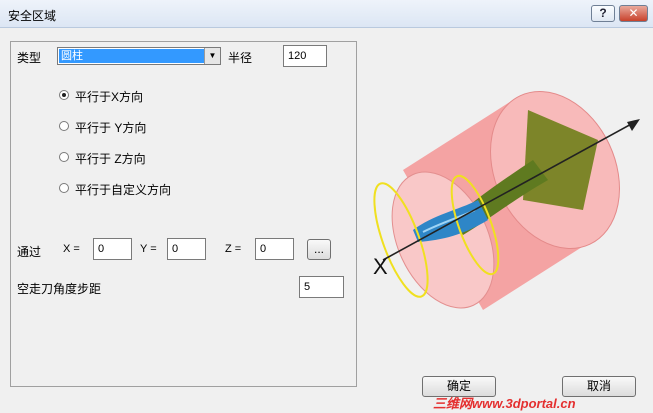 Image resolution: width=653 pixels, height=413 pixels. I want to click on radio-parallel-z, so click(64, 157).